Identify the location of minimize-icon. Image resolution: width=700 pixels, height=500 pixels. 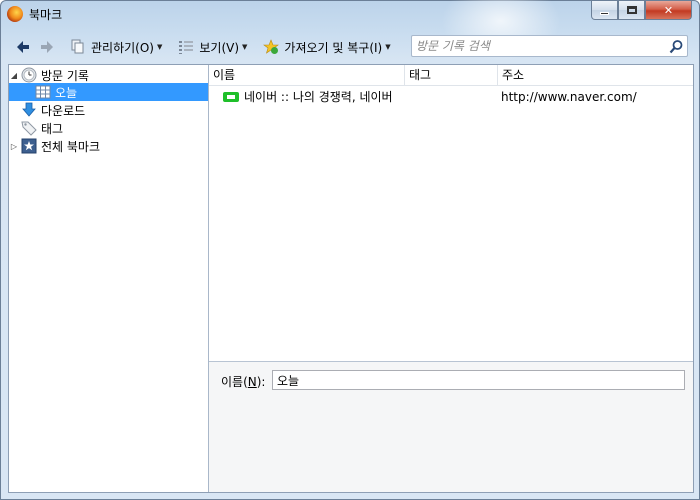
(604, 13).